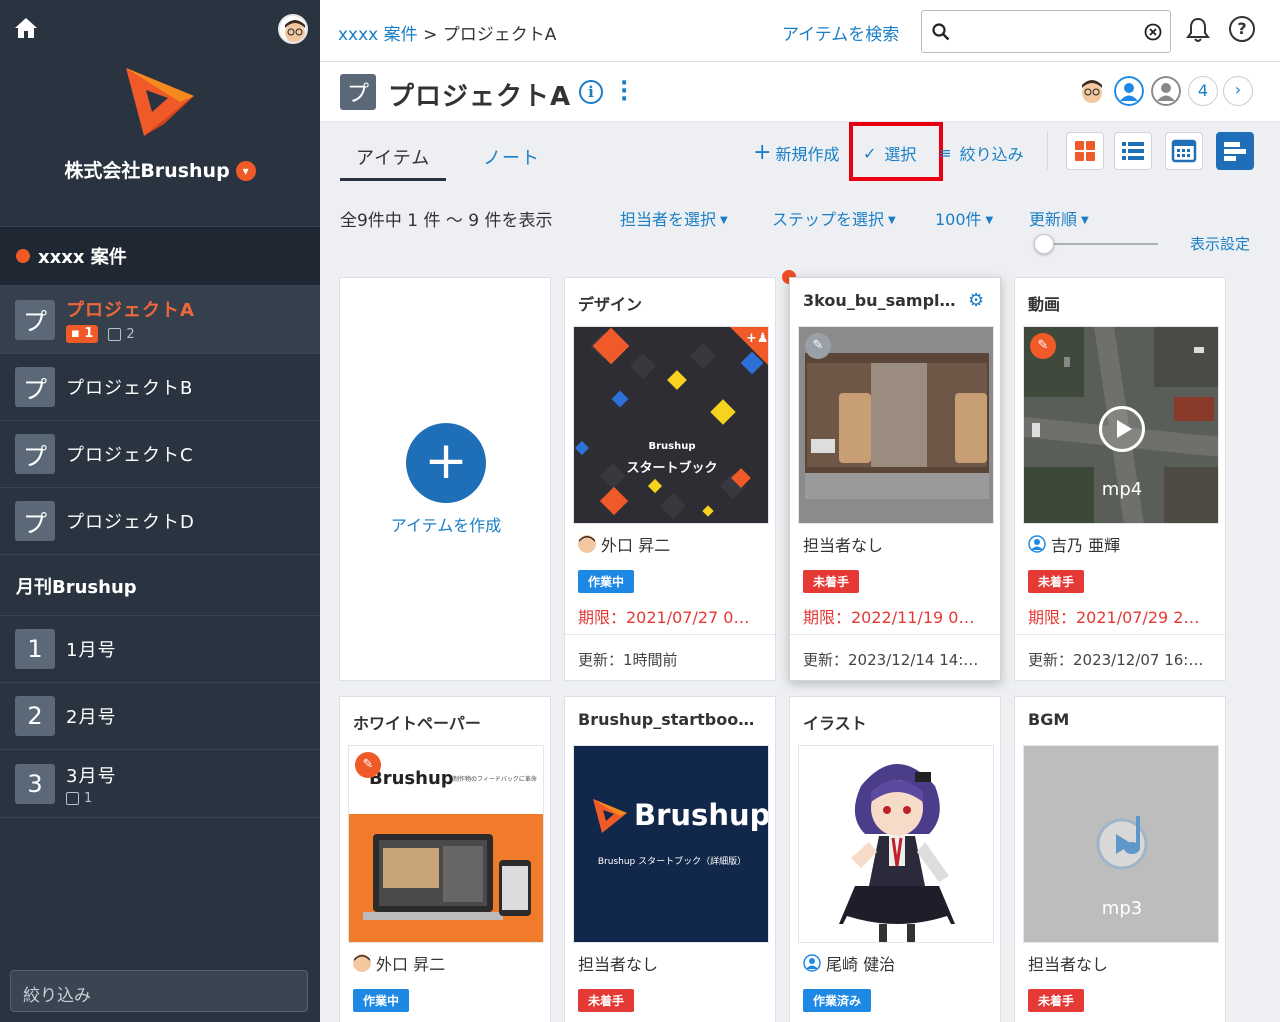  Describe the element at coordinates (1220, 243) in the screenshot. I see `display-settings-link: 表示設定` at that location.